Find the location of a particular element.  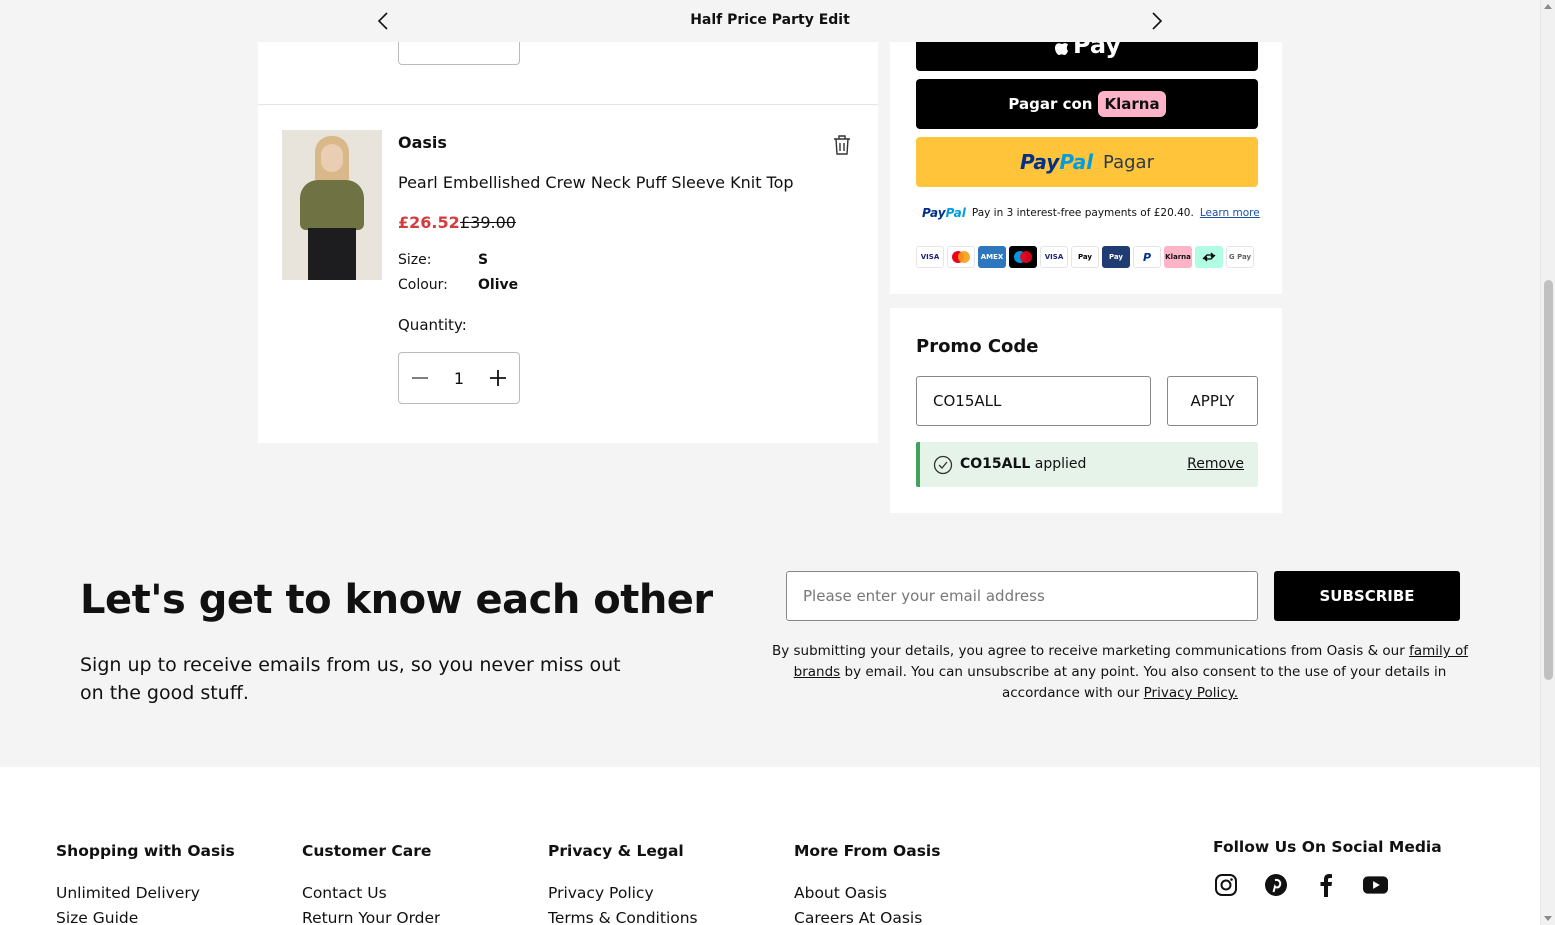

subscribe-button: SUBSCRIBE is located at coordinates (1367, 596).